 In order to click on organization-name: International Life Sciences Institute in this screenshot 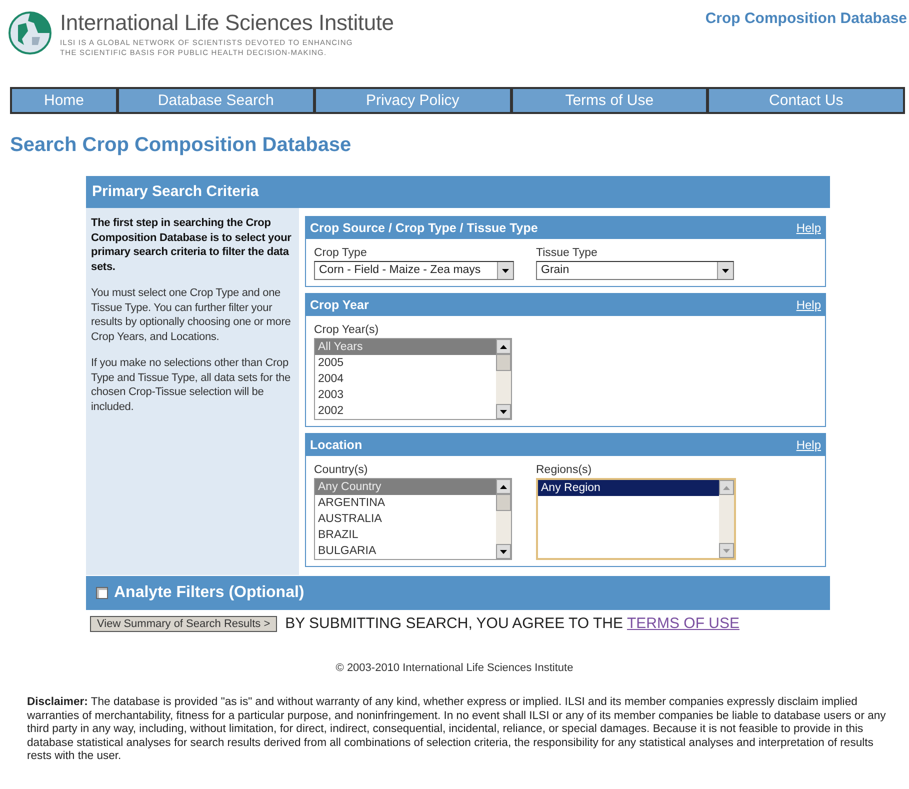, I will do `click(227, 23)`.